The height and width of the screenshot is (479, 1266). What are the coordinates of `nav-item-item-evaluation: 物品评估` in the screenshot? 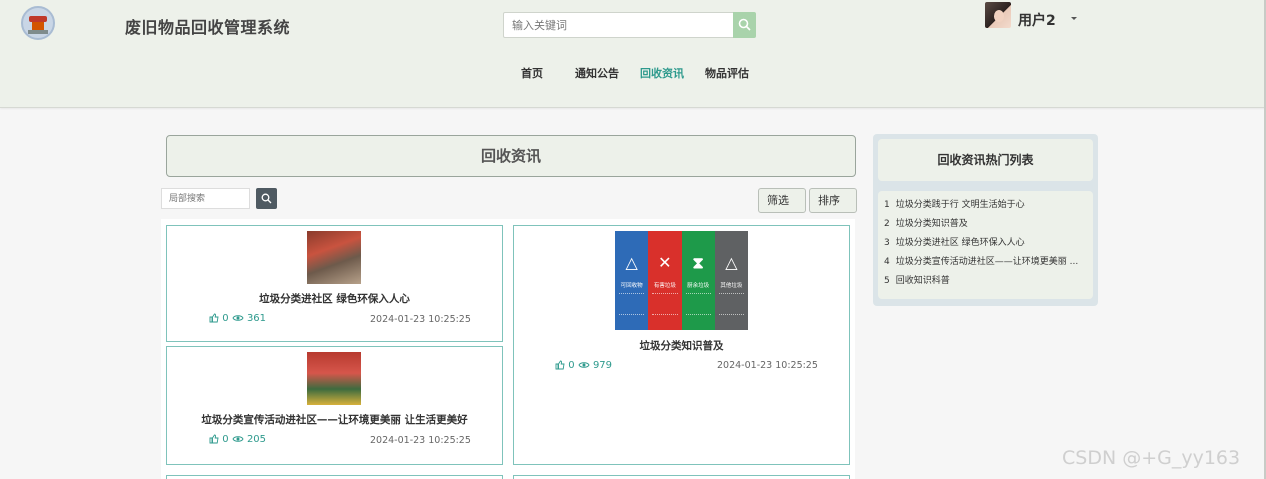 It's located at (727, 73).